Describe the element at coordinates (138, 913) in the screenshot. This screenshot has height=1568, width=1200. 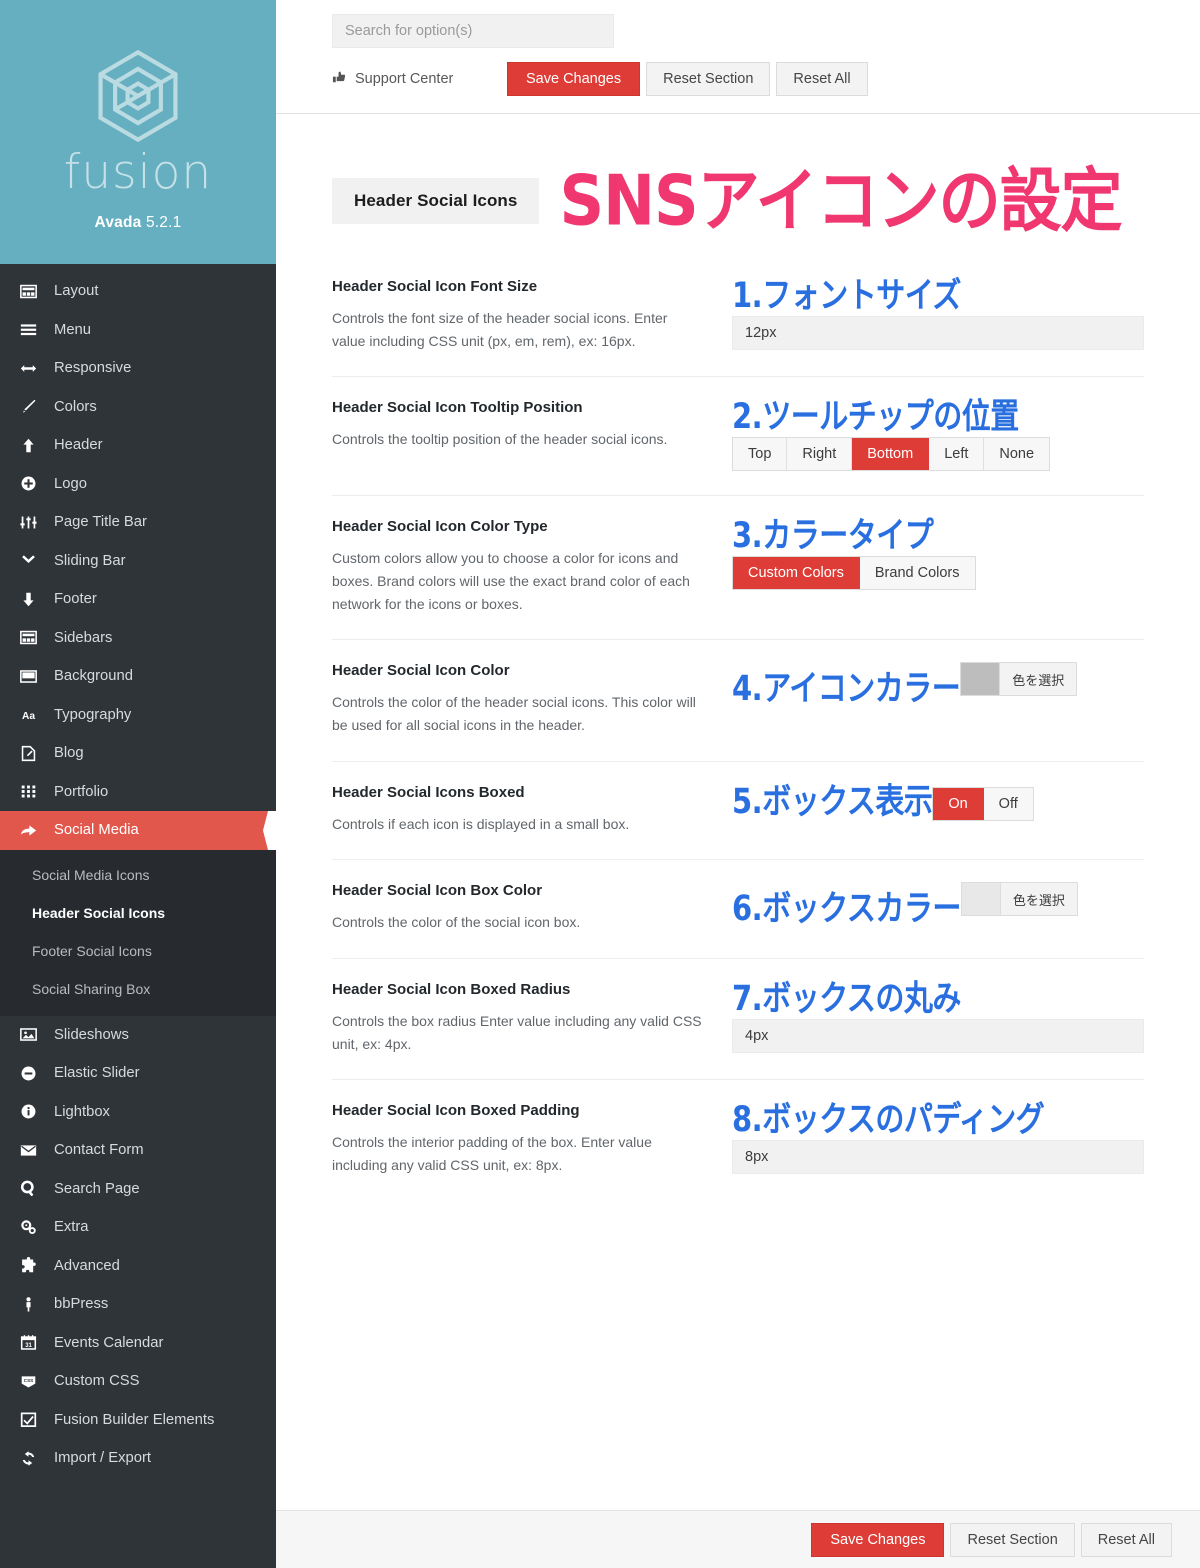
I see `submenu-item-header-social-icons: Header Social Icons` at that location.